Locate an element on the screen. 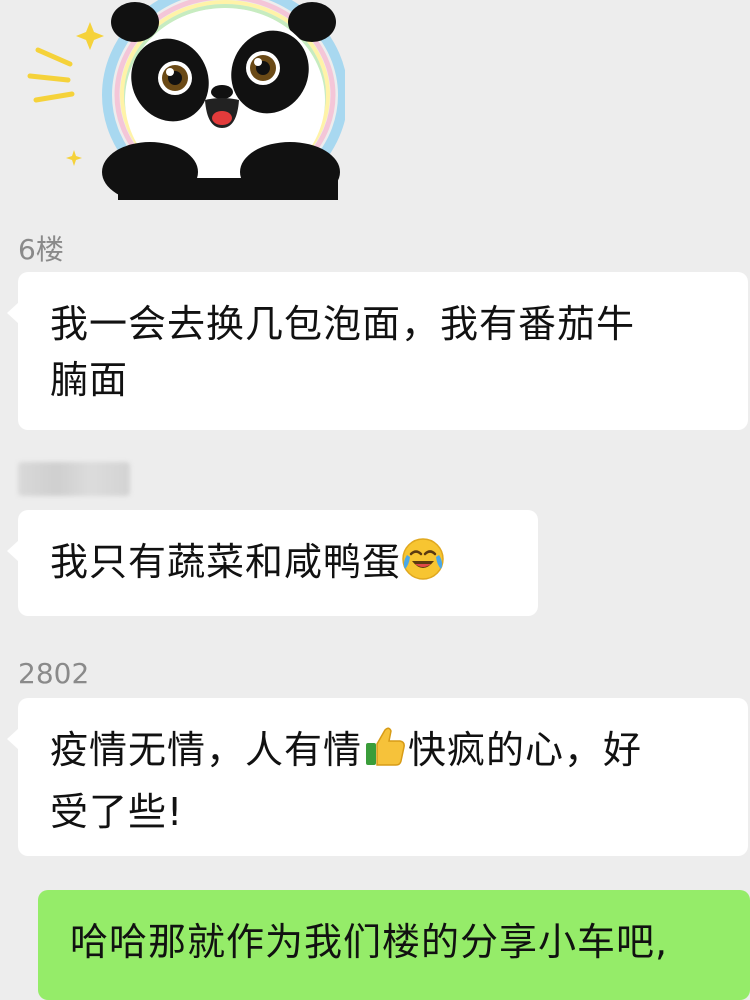 The image size is (750, 1000). thumbs-up-icon is located at coordinates (385, 753).